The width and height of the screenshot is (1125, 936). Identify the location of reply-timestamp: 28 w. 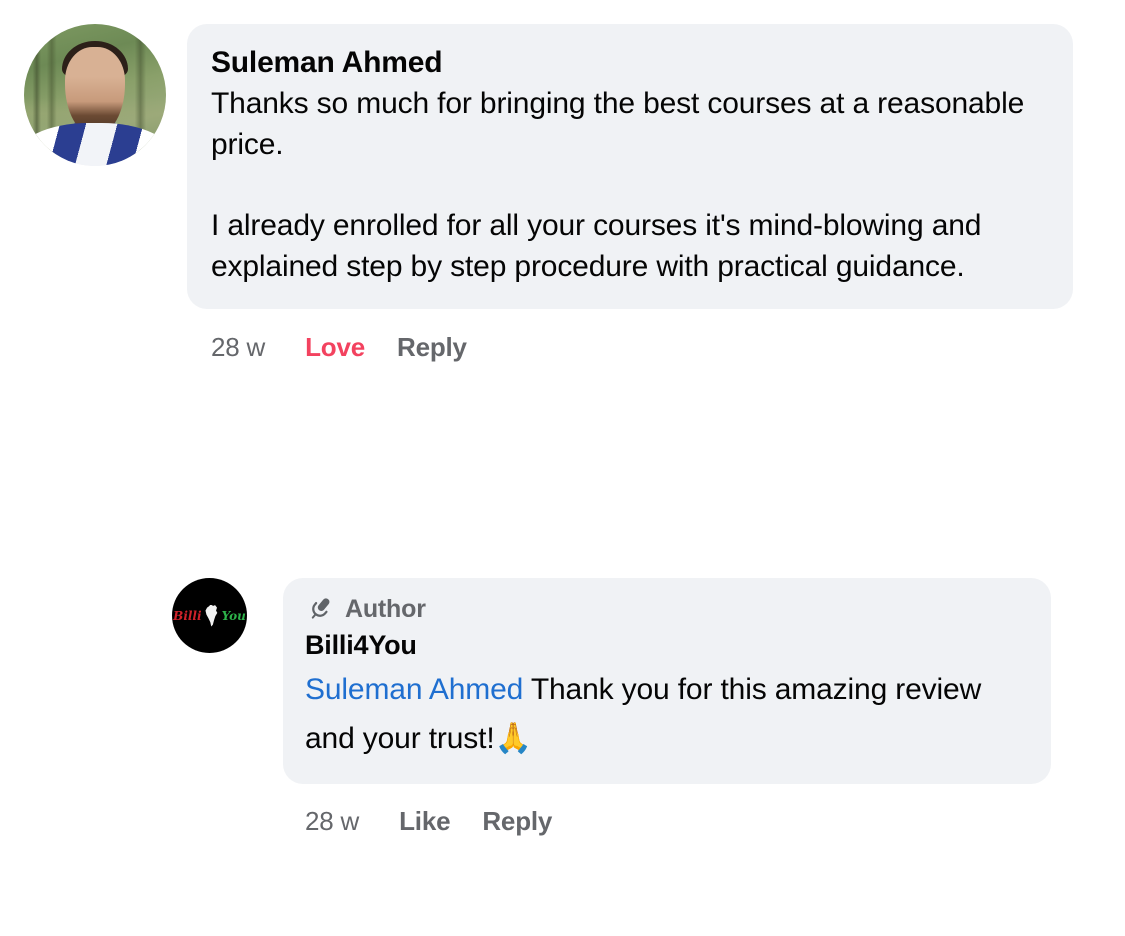
(332, 820).